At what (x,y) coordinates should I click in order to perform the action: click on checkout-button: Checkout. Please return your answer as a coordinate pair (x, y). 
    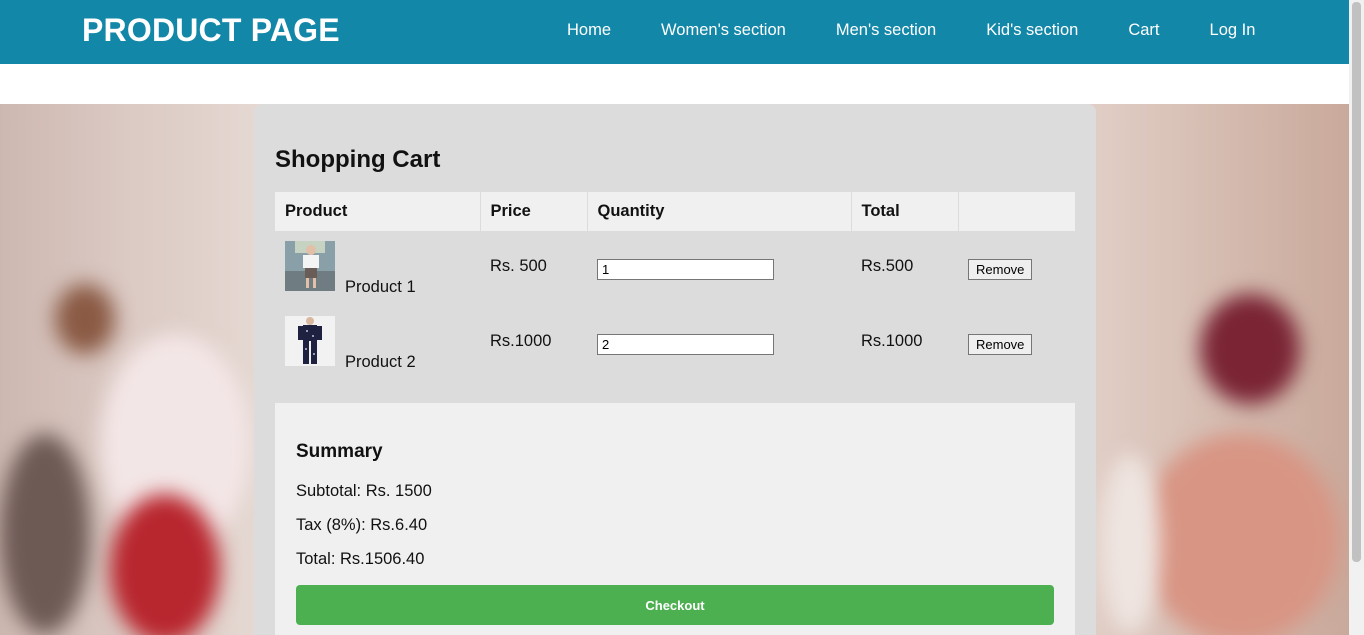
    Looking at the image, I should click on (675, 605).